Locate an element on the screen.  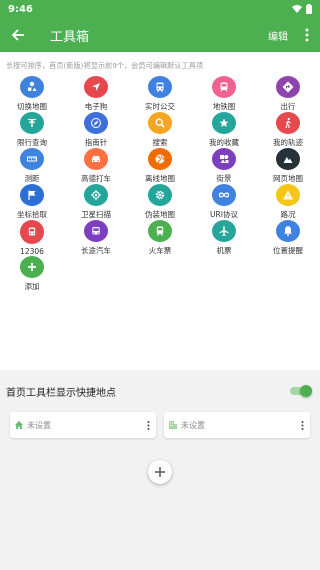
wifi-icon is located at coordinates (297, 9).